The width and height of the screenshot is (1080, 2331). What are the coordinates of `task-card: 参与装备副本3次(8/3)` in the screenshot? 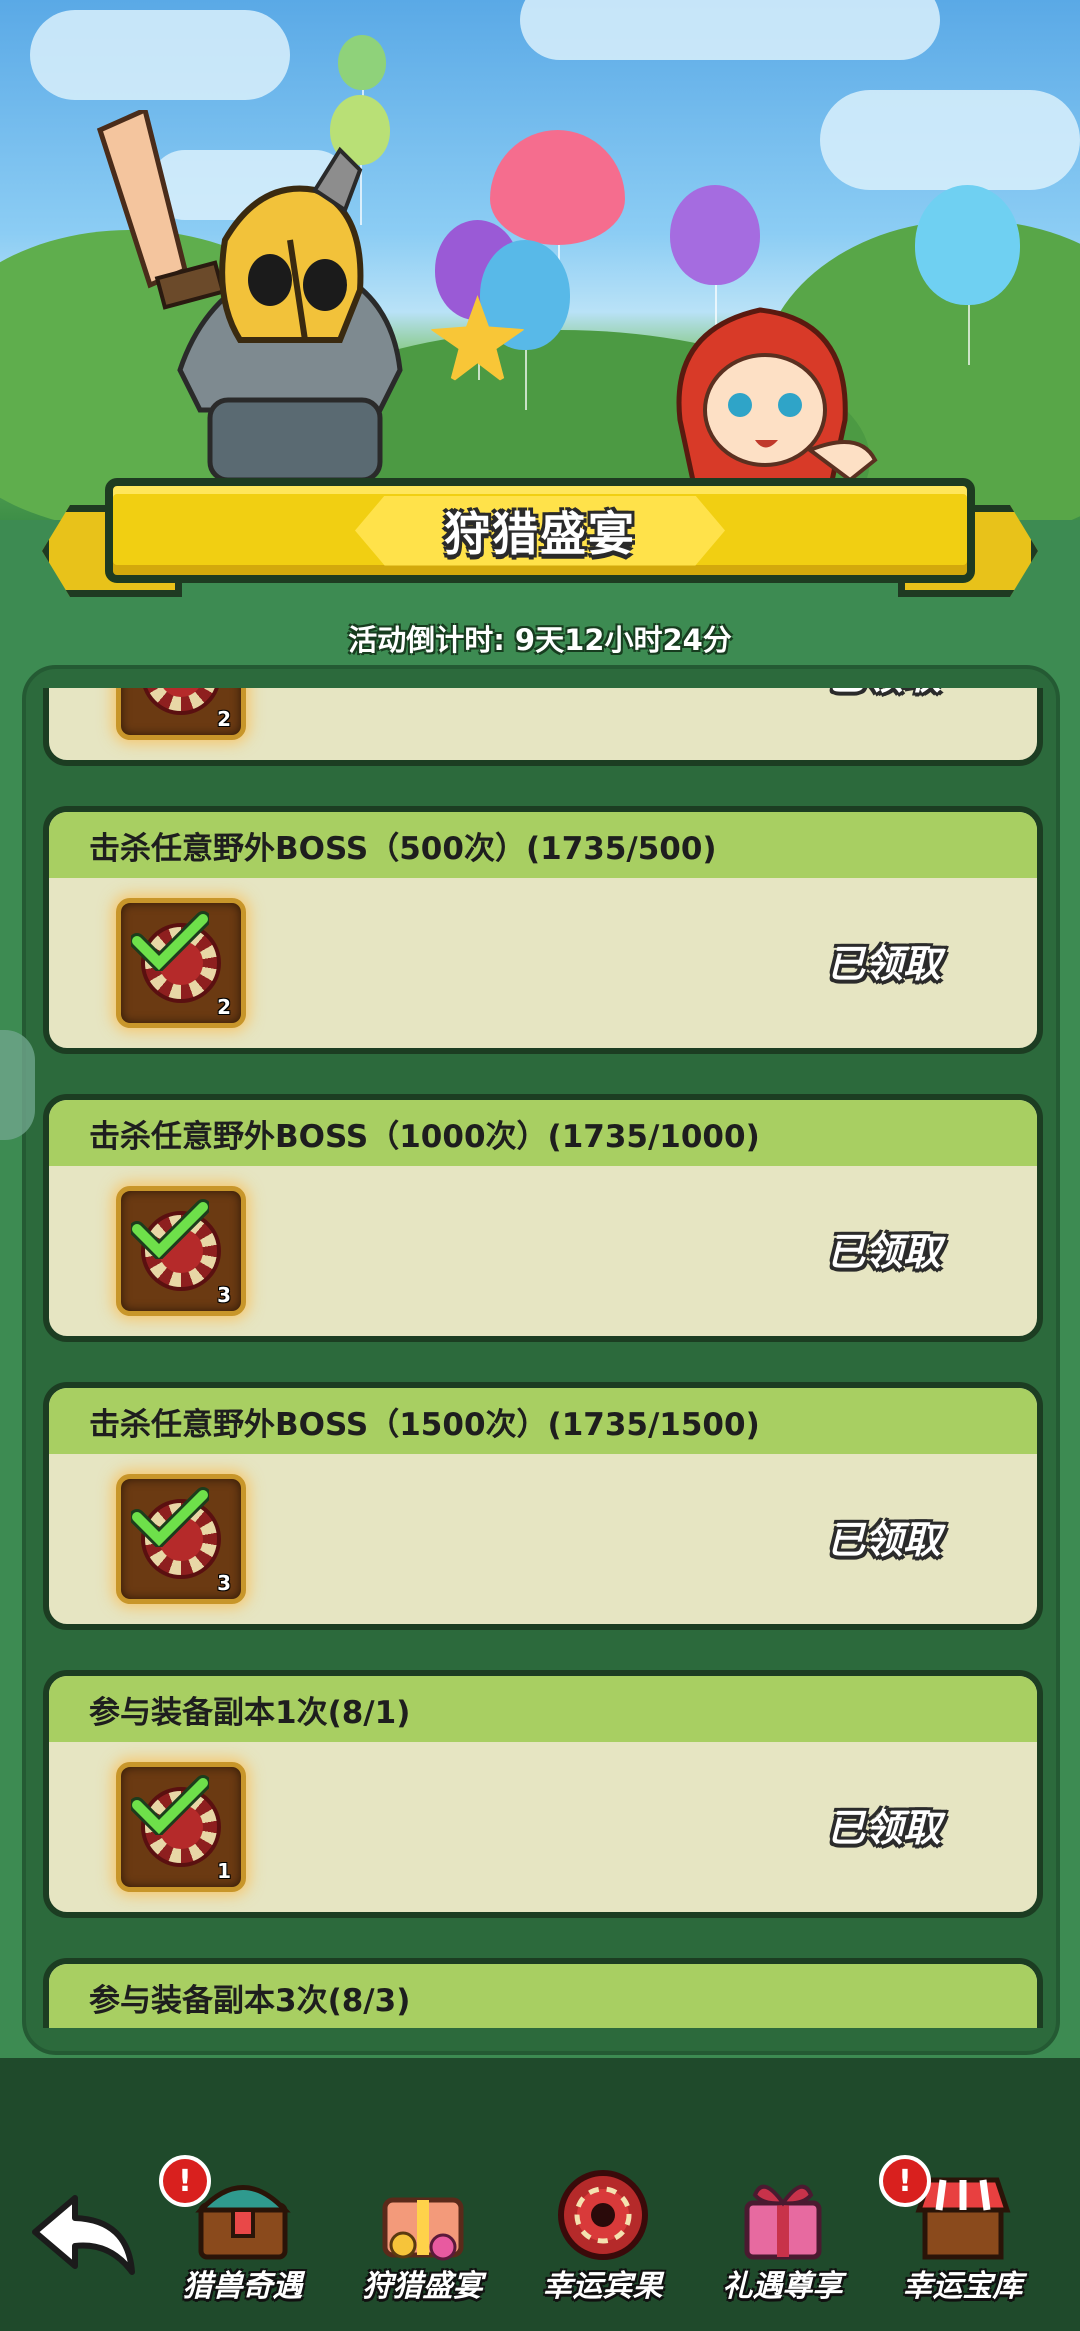 It's located at (543, 1993).